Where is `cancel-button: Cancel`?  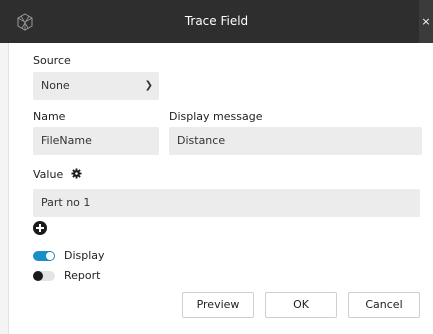
cancel-button: Cancel is located at coordinates (384, 305).